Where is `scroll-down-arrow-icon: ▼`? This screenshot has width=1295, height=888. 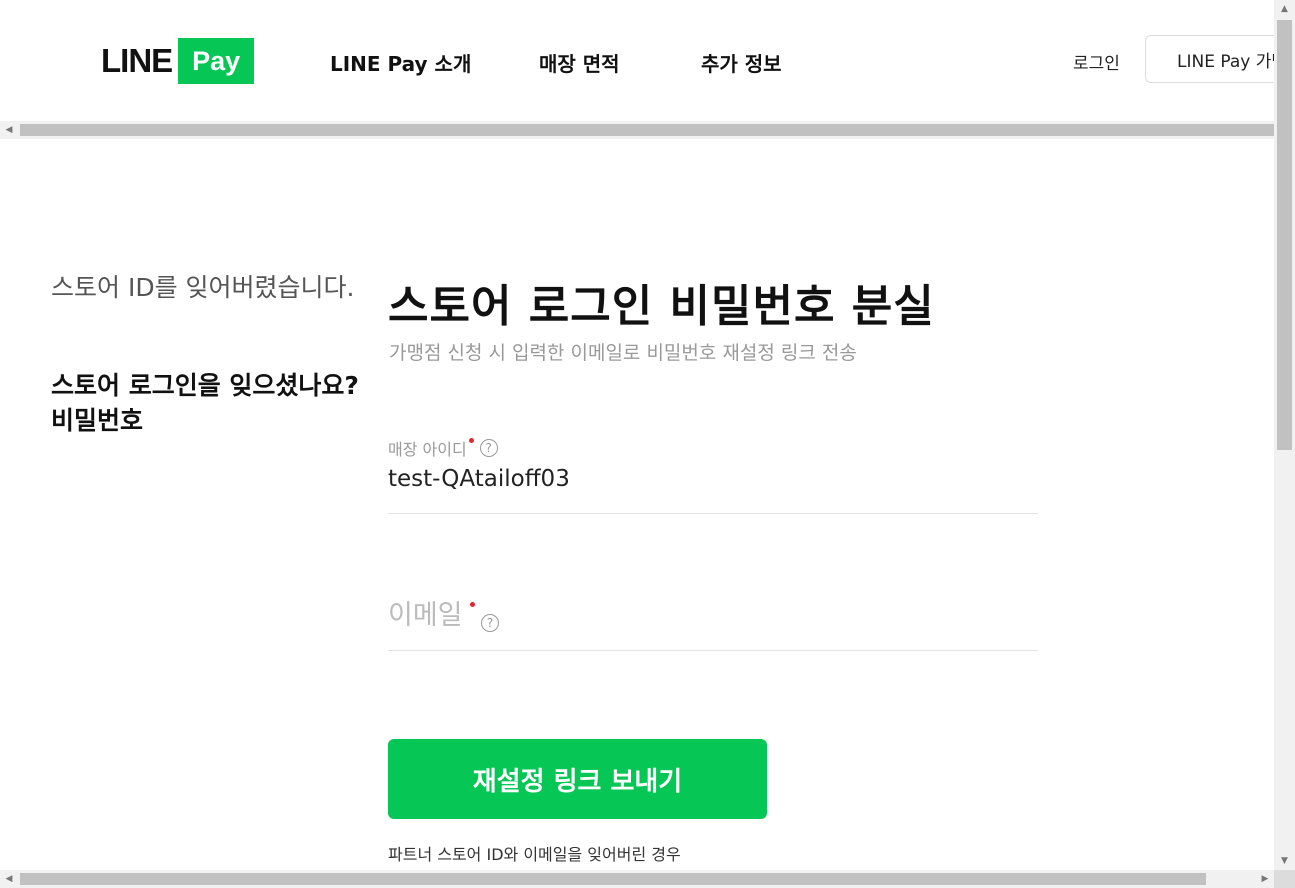 scroll-down-arrow-icon: ▼ is located at coordinates (1284, 861).